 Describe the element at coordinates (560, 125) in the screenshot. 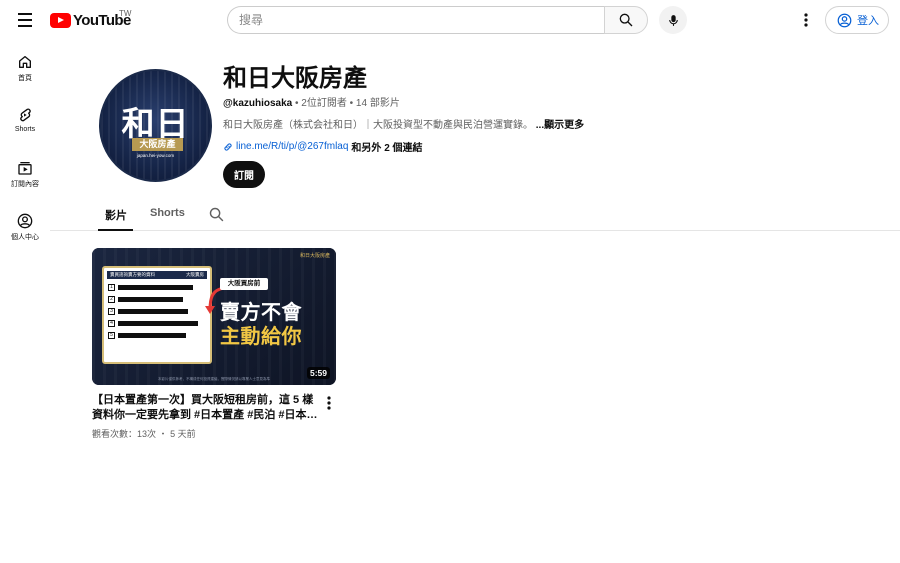

I see `show-more-link: ...顯示更多` at that location.